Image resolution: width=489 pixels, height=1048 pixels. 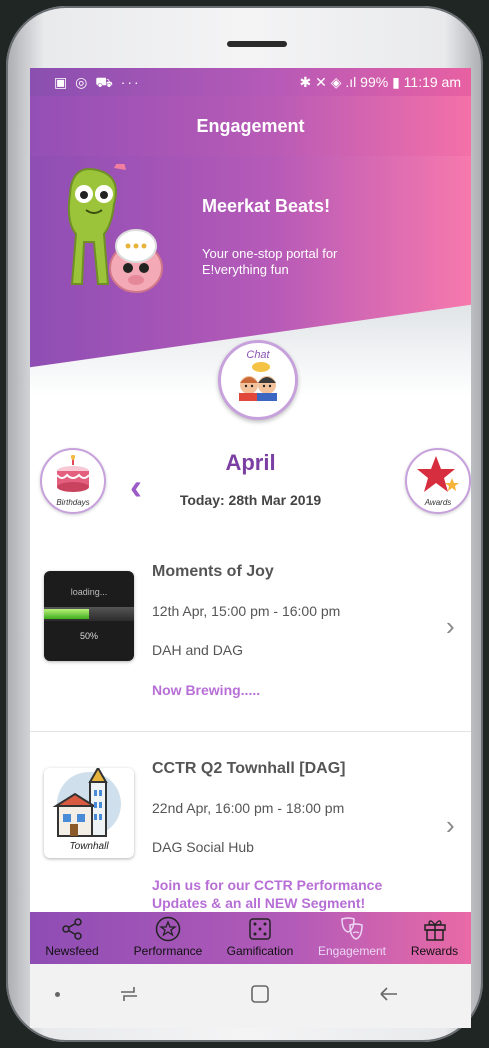 I want to click on system-nav-bar, so click(x=250, y=996).